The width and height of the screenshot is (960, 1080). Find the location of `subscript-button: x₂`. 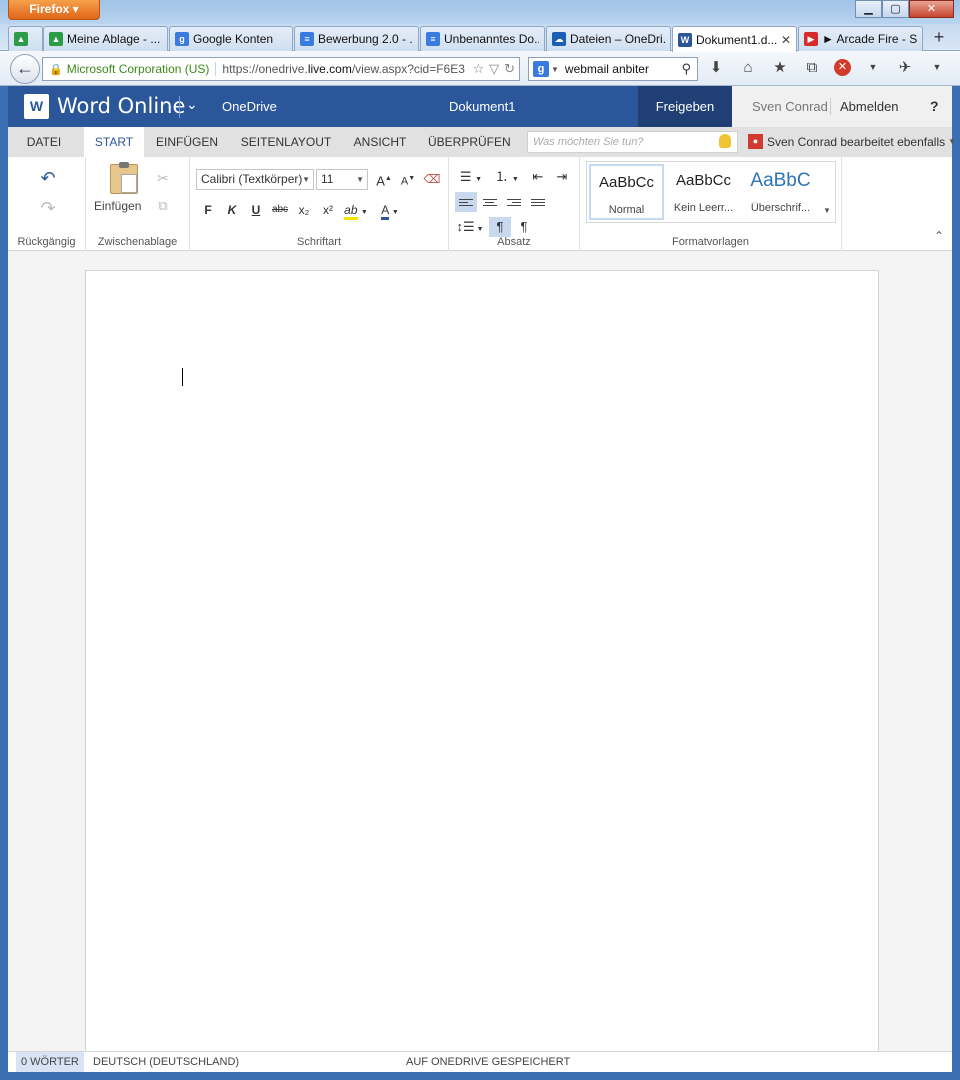

subscript-button: x₂ is located at coordinates (304, 210).